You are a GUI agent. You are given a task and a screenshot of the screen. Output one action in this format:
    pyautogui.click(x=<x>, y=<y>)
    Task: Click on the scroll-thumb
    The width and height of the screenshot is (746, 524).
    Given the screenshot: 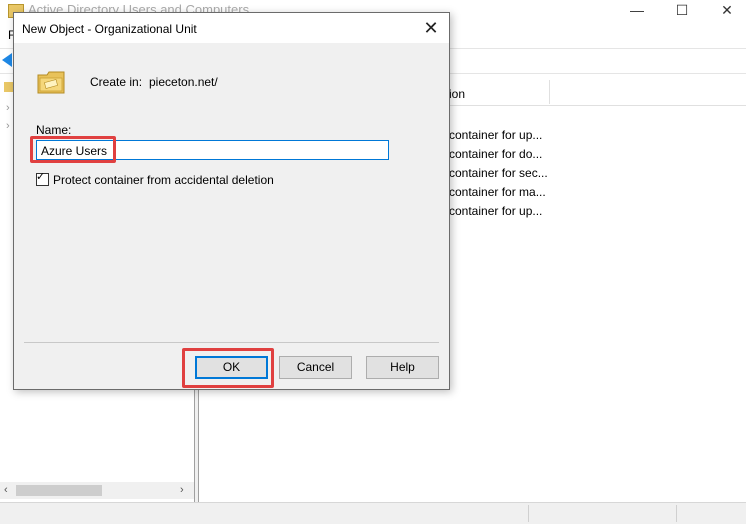 What is the action you would take?
    pyautogui.click(x=59, y=490)
    